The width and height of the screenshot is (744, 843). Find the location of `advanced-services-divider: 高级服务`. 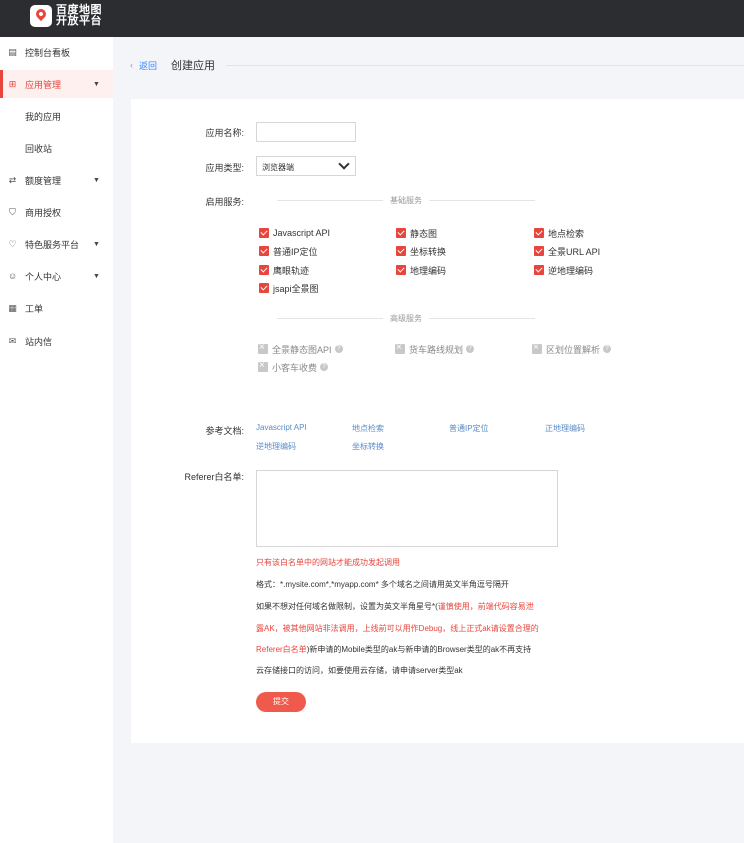

advanced-services-divider: 高级服务 is located at coordinates (406, 318).